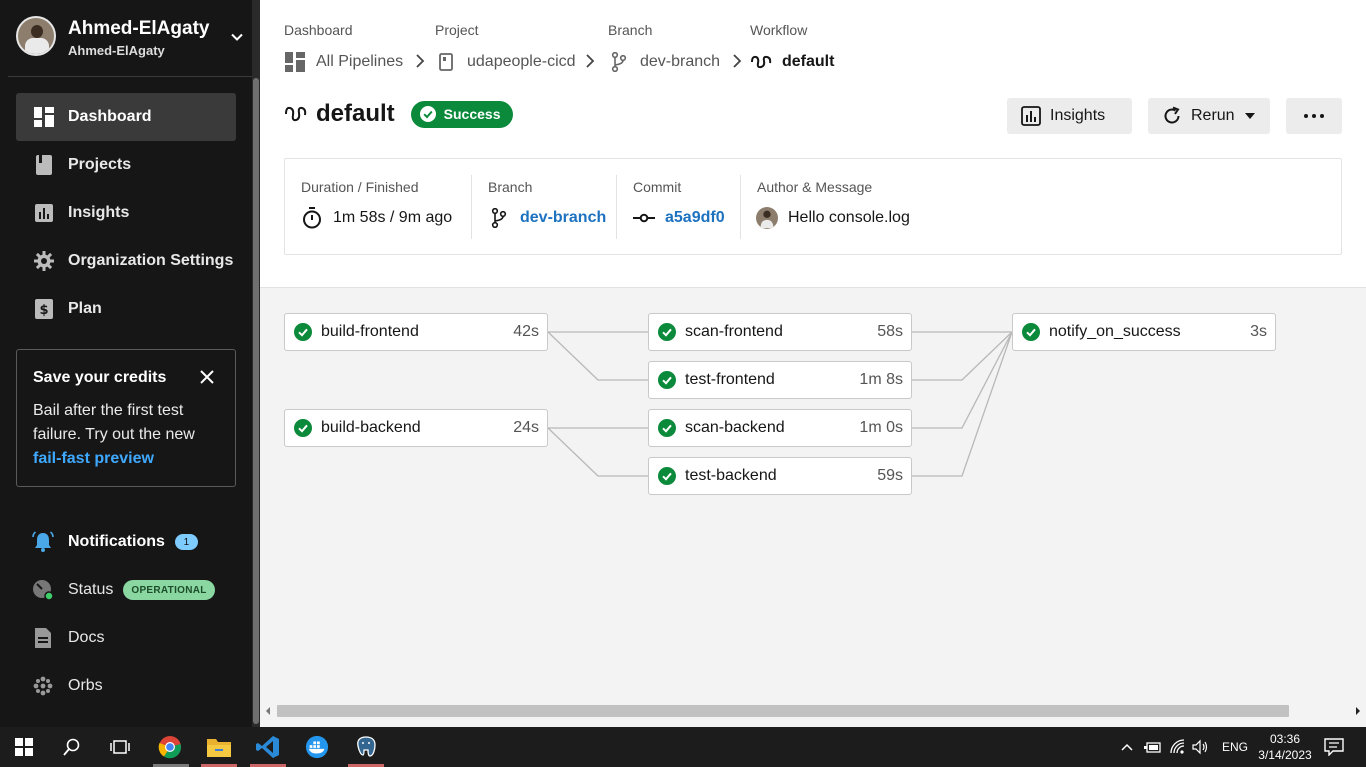 The width and height of the screenshot is (1366, 767). I want to click on author-avatar, so click(767, 218).